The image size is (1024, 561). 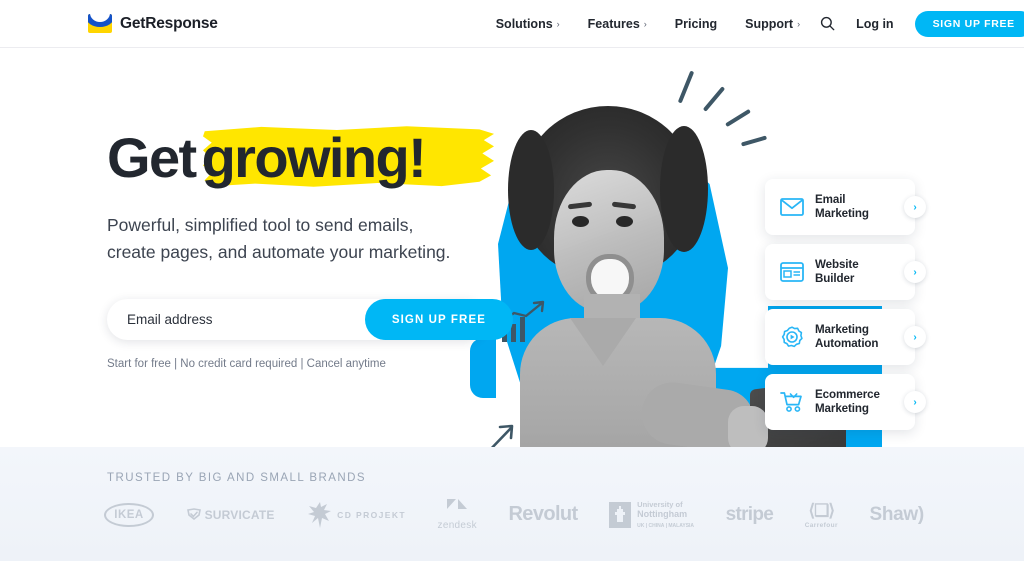 I want to click on envelope-icon, so click(x=792, y=207).